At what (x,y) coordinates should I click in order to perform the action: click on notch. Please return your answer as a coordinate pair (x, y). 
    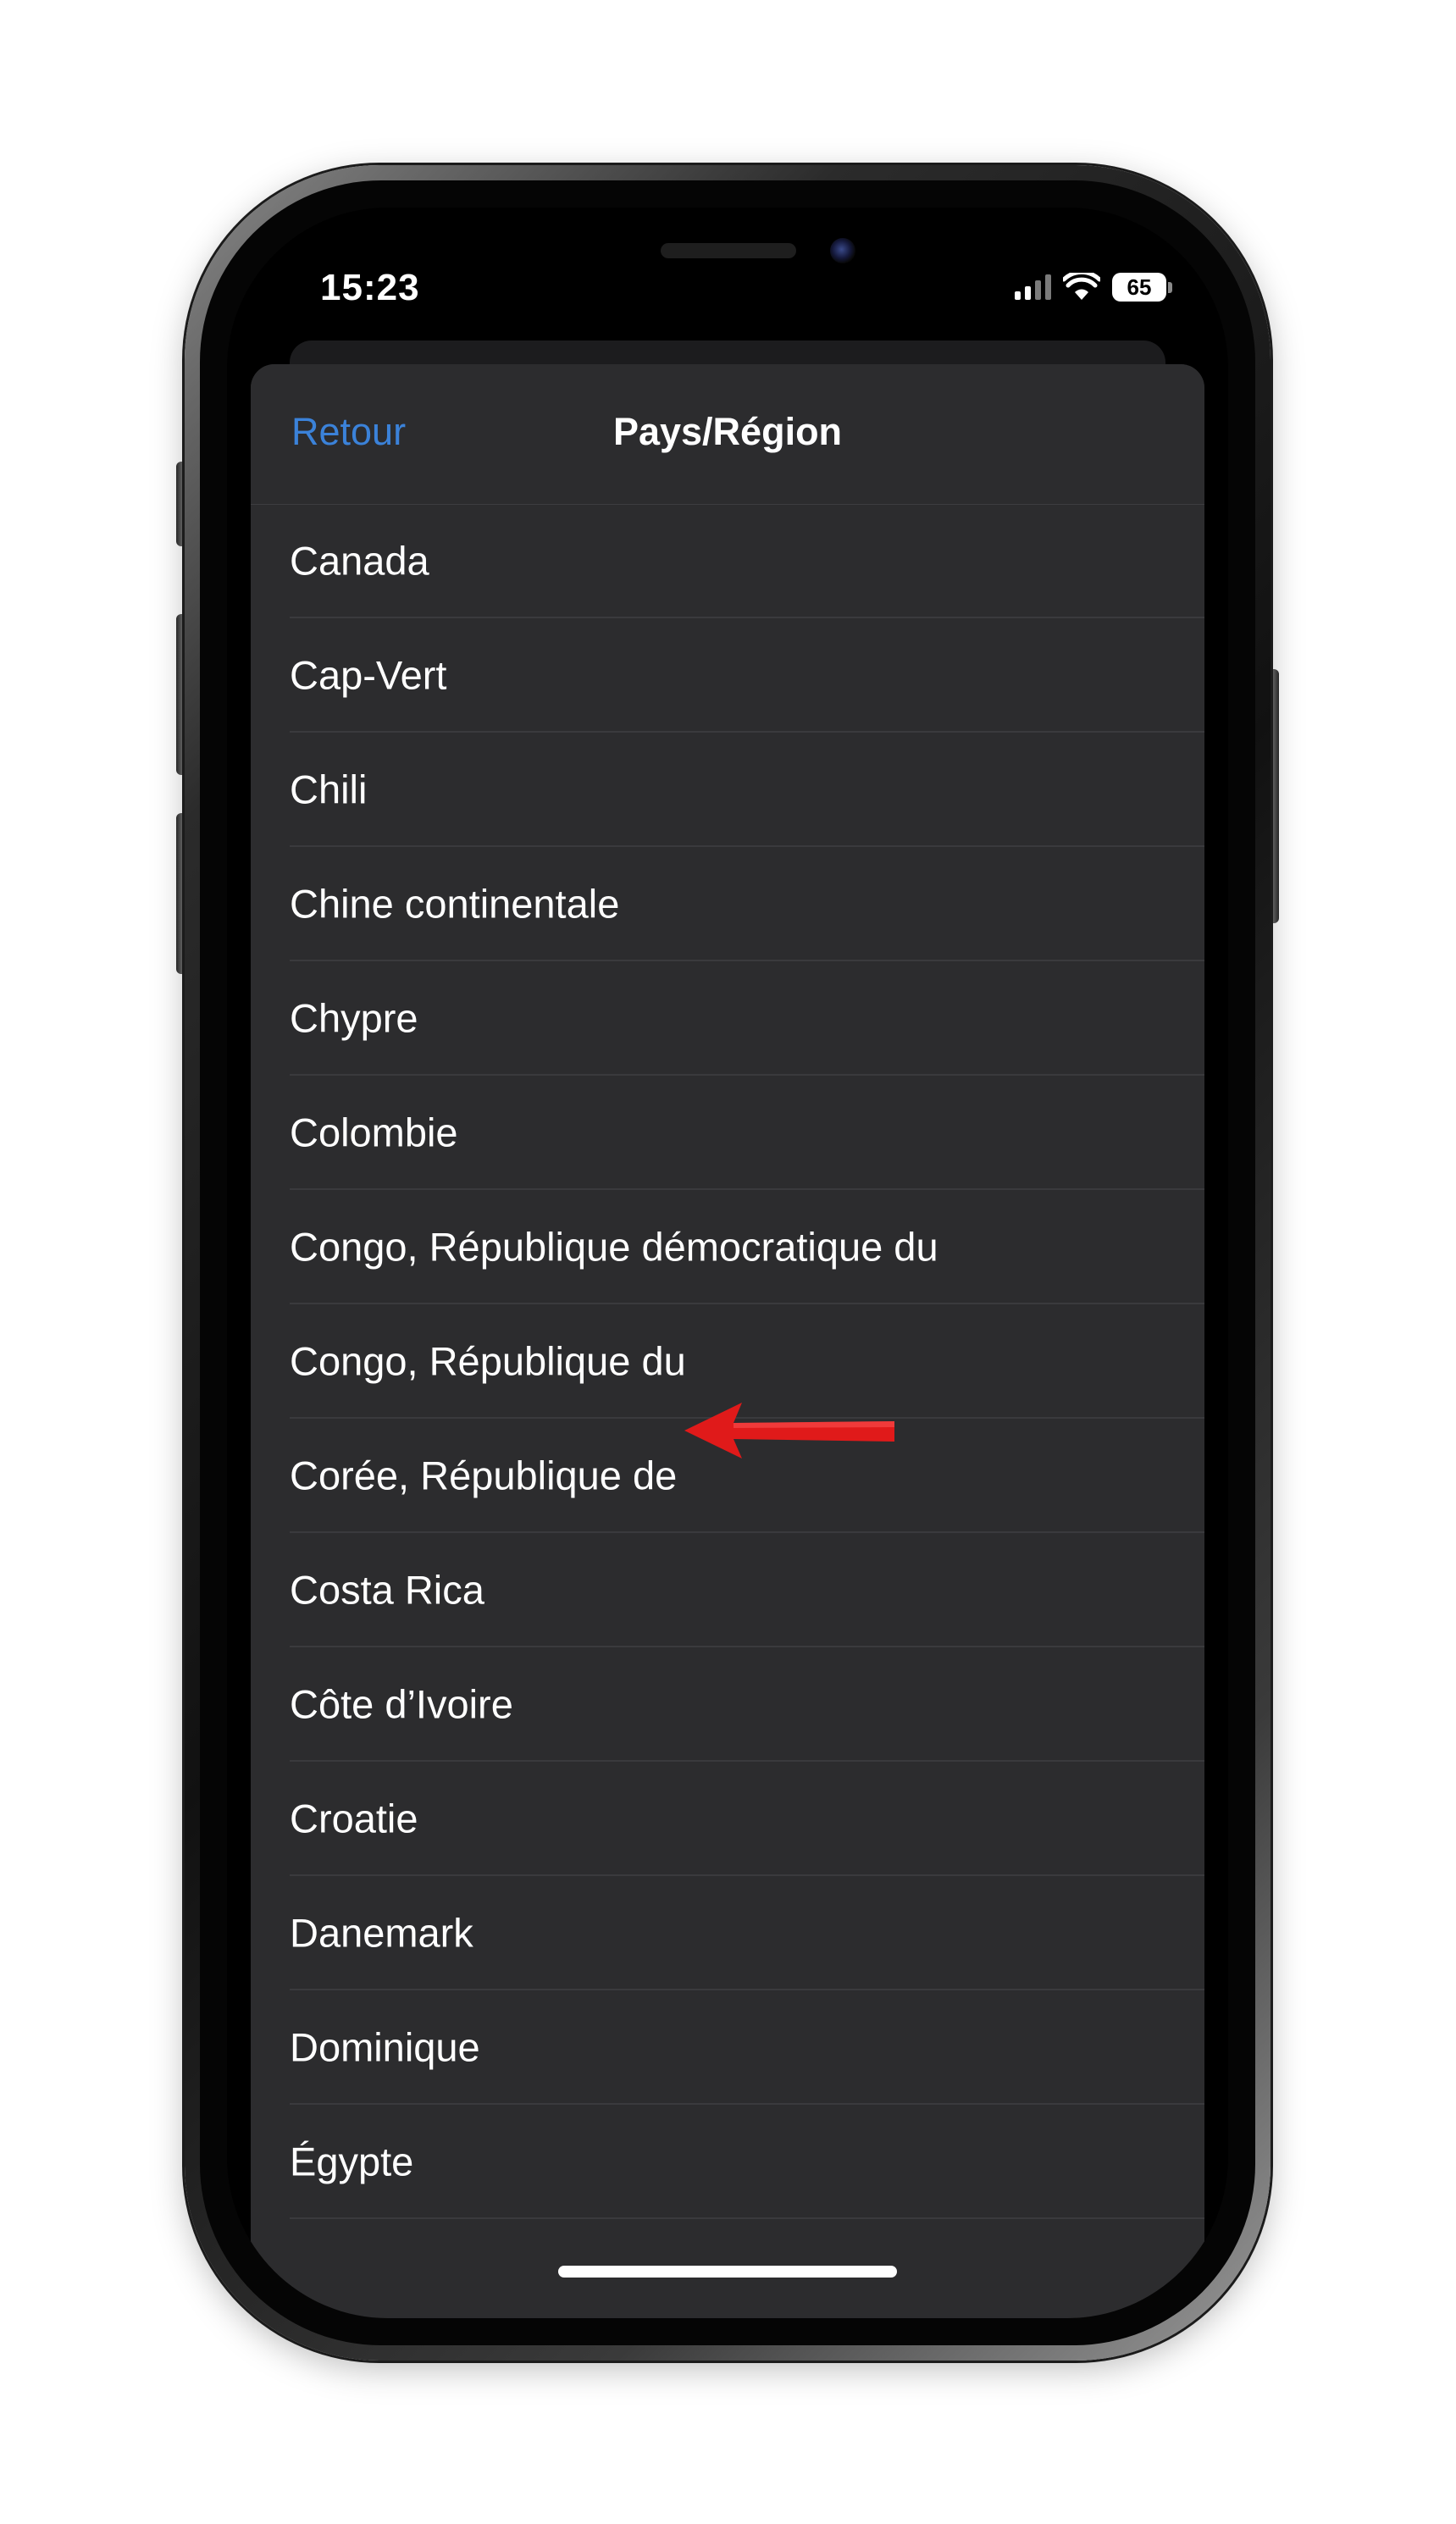
    Looking at the image, I should click on (728, 240).